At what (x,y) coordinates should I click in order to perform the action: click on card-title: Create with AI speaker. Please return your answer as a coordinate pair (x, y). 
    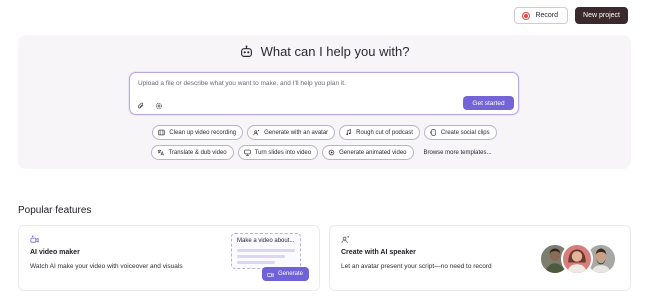
    Looking at the image, I should click on (378, 252).